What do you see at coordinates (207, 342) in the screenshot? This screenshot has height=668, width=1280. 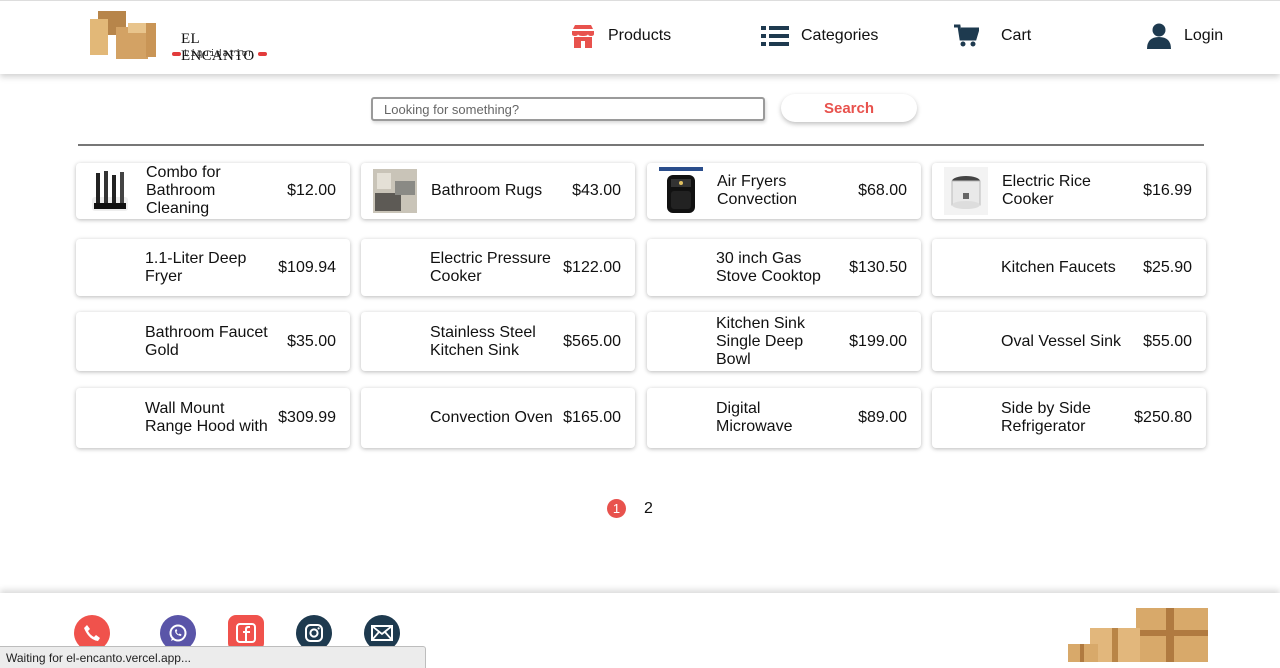 I see `product-name: Bathroom Faucet Gold` at bounding box center [207, 342].